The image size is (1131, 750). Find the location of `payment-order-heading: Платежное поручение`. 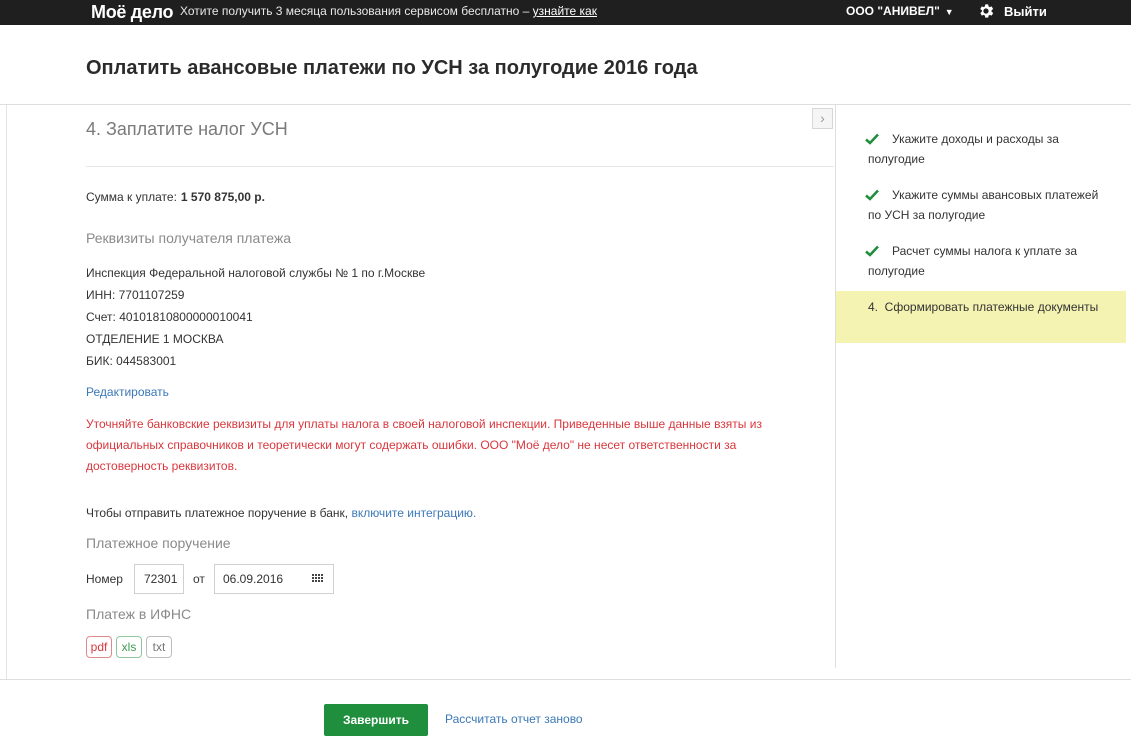

payment-order-heading: Платежное поручение is located at coordinates (158, 543).